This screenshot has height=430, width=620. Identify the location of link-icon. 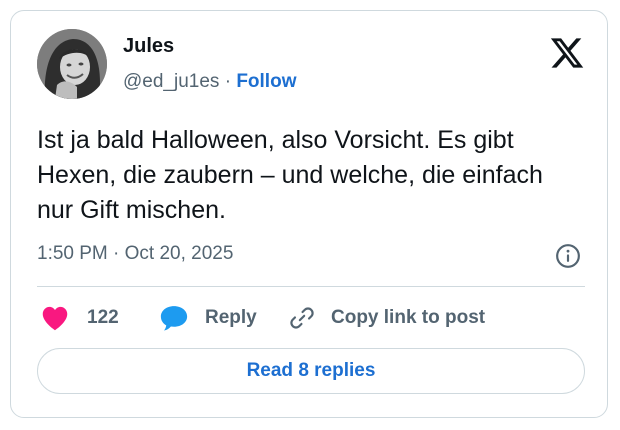
(302, 318).